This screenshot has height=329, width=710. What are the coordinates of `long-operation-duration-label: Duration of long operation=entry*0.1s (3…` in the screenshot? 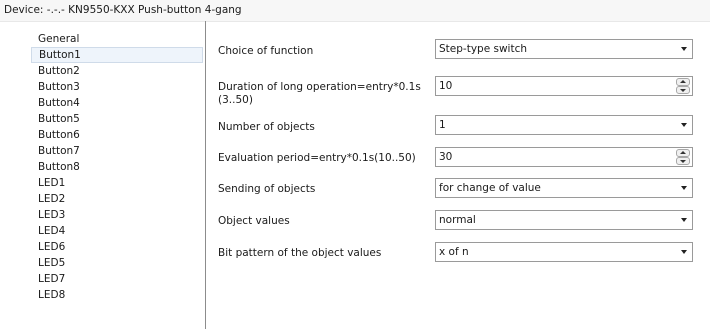 It's located at (319, 93).